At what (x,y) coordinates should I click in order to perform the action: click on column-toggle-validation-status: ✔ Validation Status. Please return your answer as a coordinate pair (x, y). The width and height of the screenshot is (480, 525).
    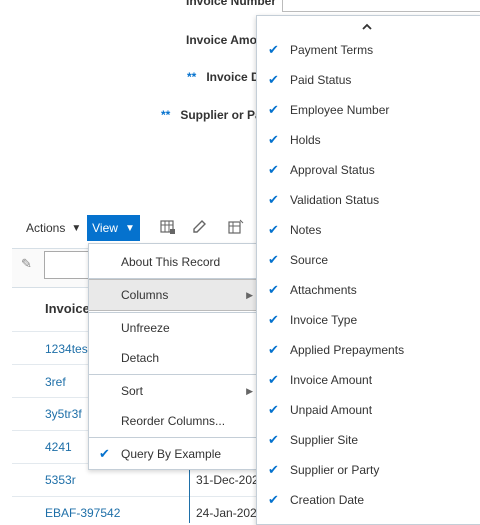
    Looking at the image, I should click on (368, 200).